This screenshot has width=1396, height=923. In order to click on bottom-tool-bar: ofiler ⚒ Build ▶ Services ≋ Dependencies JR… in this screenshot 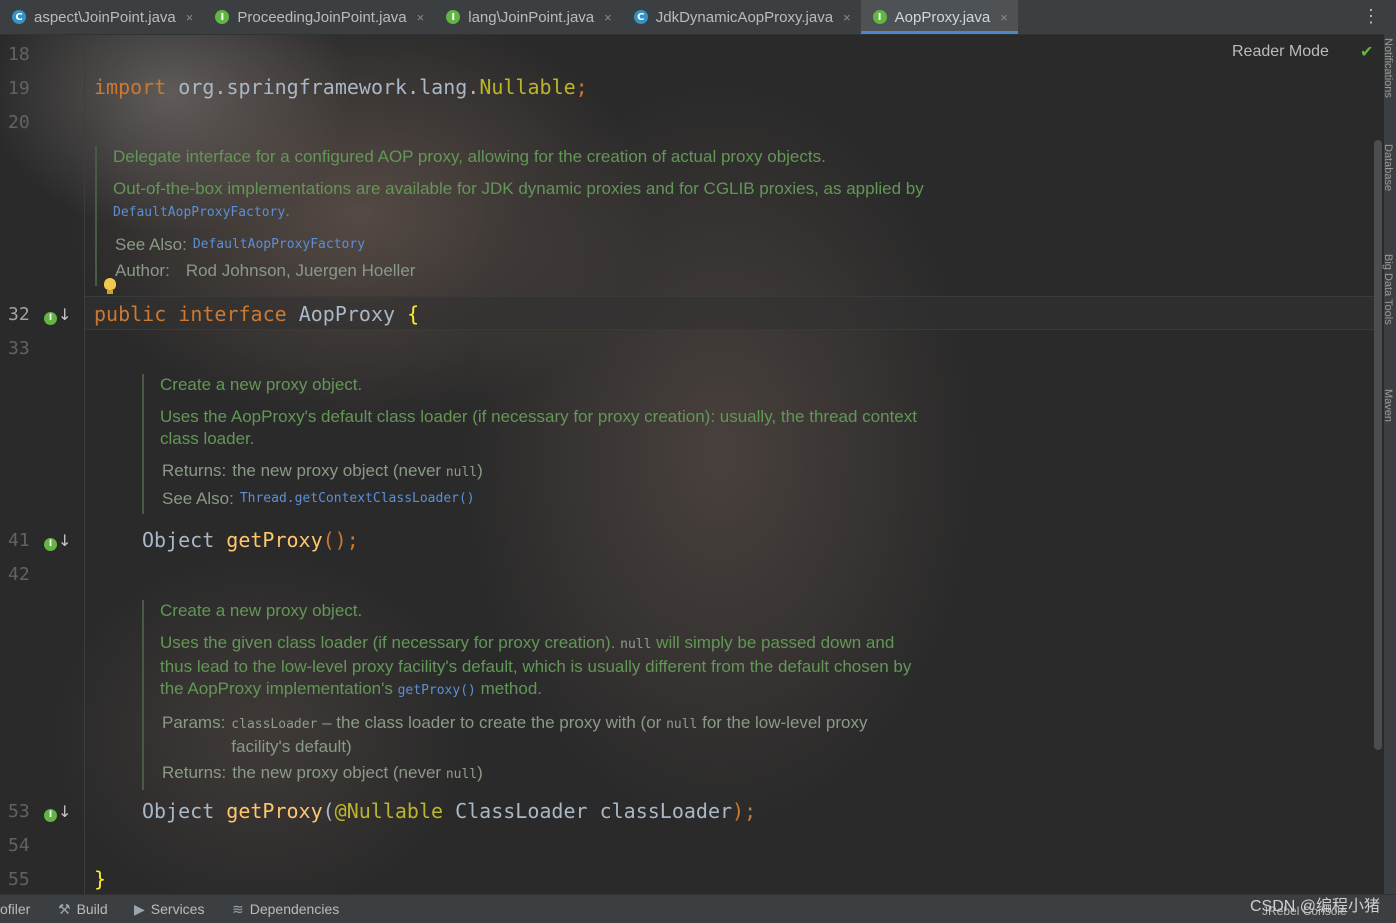, I will do `click(698, 908)`.